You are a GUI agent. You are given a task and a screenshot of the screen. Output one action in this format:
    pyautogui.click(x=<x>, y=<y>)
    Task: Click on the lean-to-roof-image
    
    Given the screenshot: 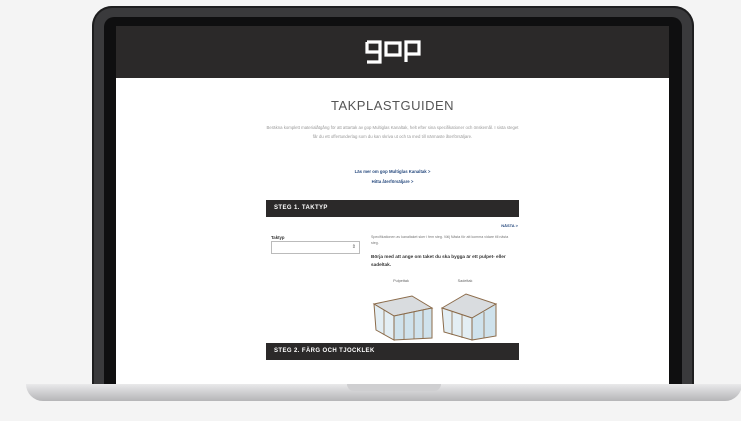 What is the action you would take?
    pyautogui.click(x=403, y=316)
    